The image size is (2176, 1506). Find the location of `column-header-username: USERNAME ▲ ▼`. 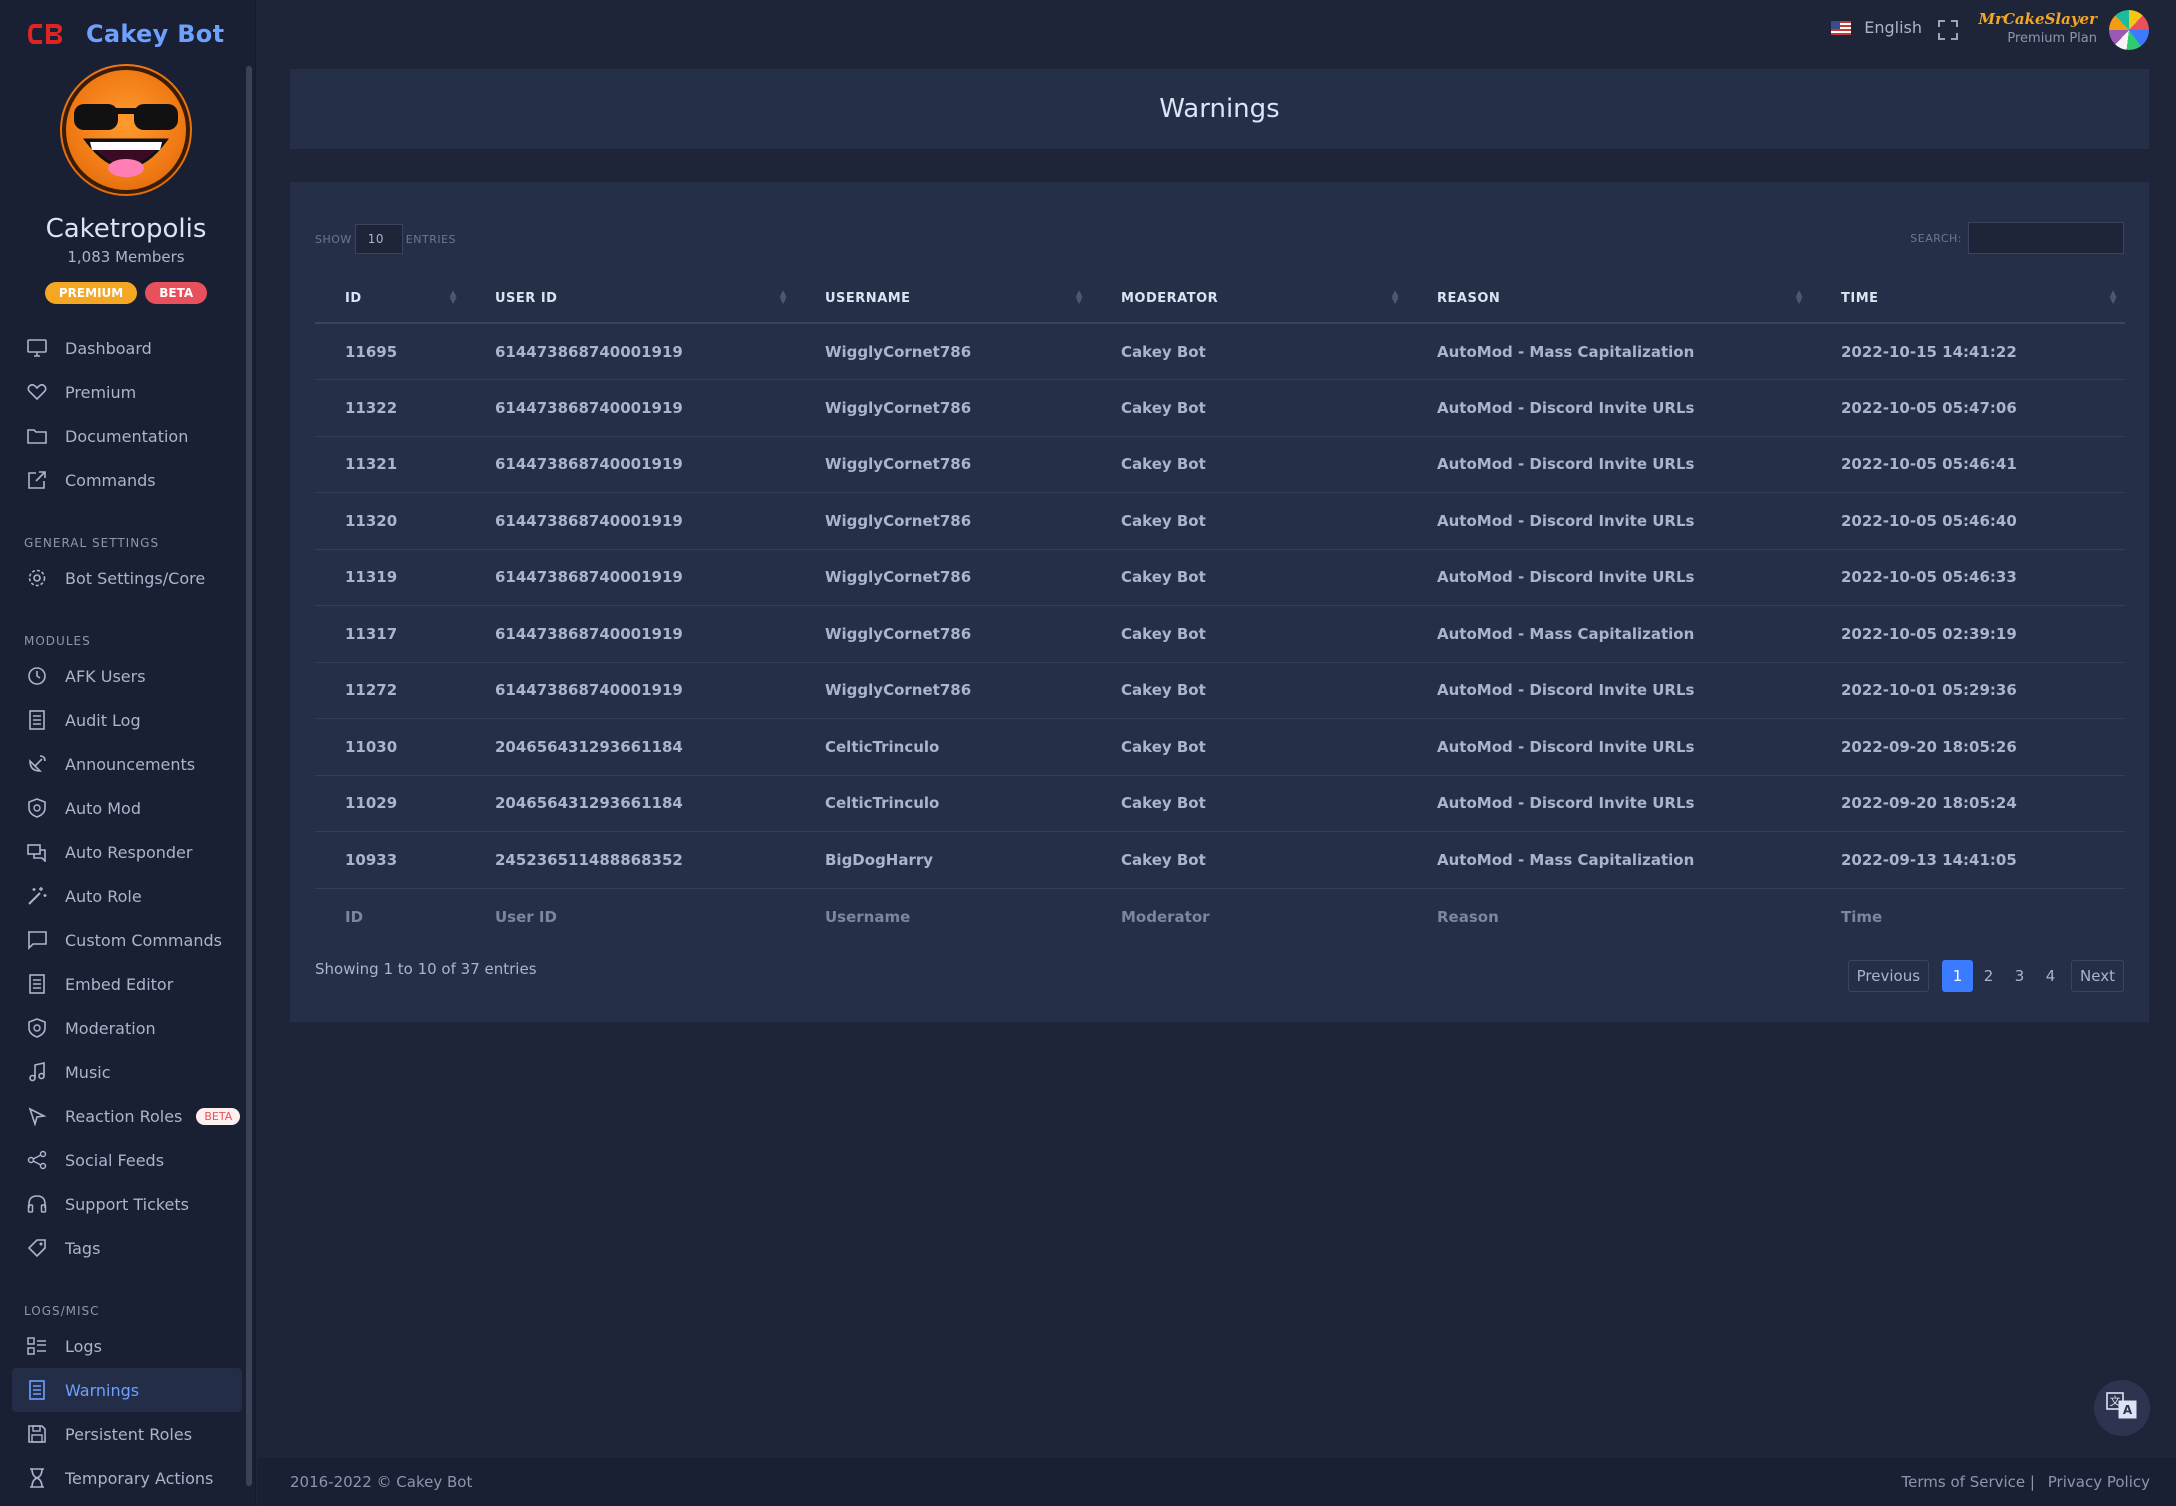

column-header-username: USERNAME ▲ ▼ is located at coordinates (943, 299).